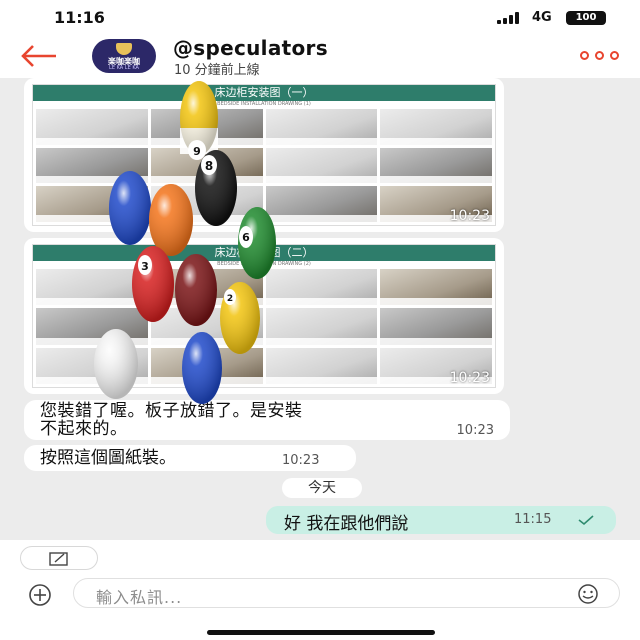 The width and height of the screenshot is (640, 640). Describe the element at coordinates (84, 429) in the screenshot. I see `message-text-line-2: 不起來的。` at that location.